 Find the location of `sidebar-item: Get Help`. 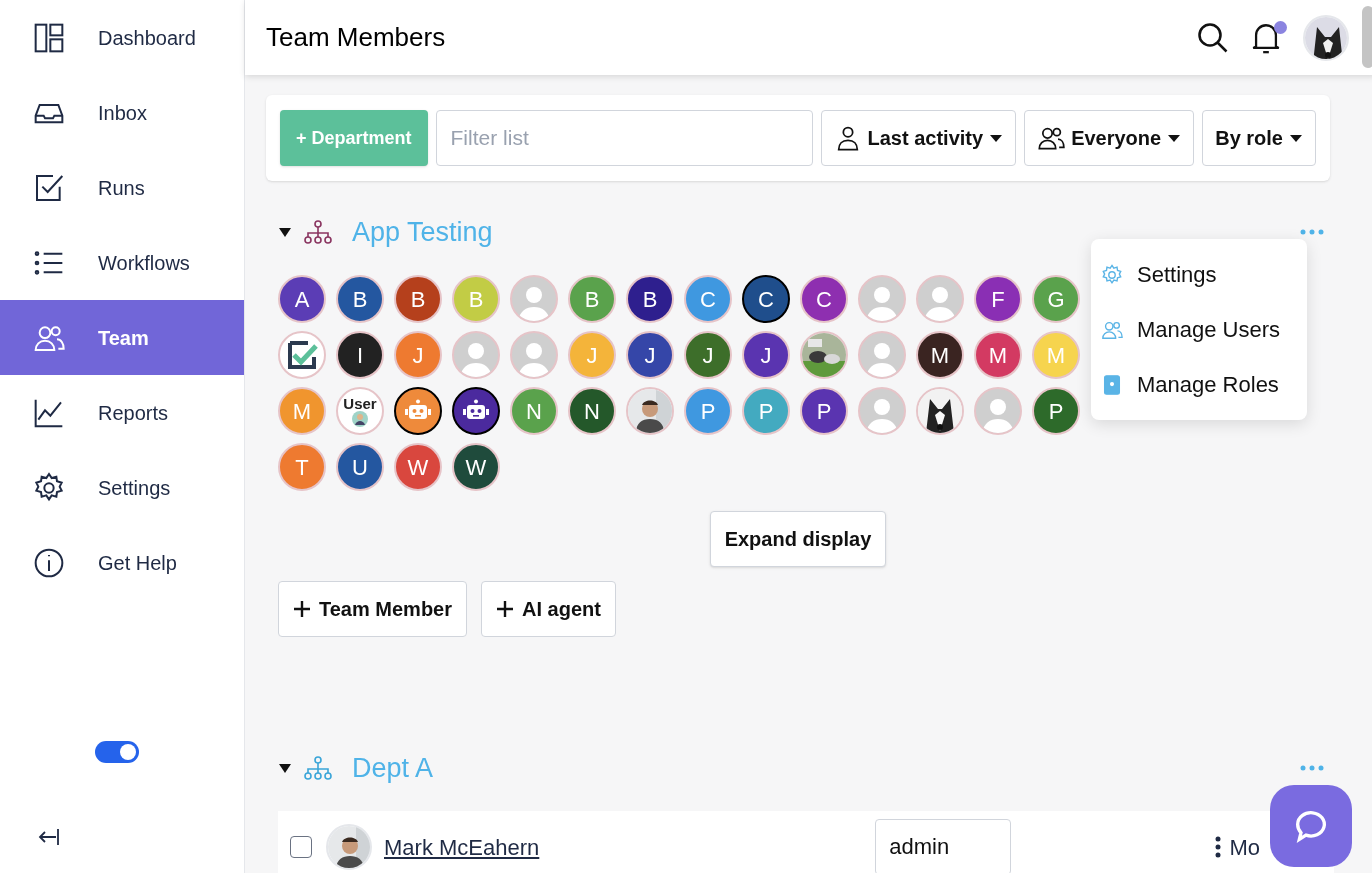

sidebar-item: Get Help is located at coordinates (122, 562).